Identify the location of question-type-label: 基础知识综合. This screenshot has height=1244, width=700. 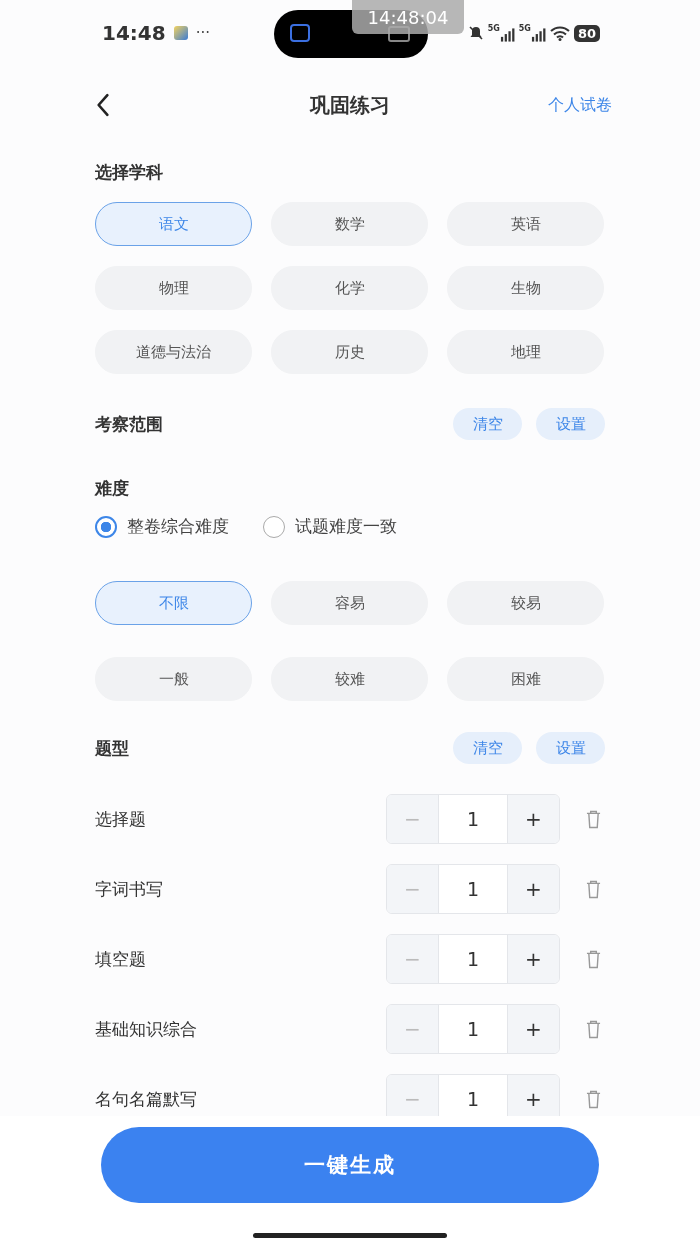
(146, 1029).